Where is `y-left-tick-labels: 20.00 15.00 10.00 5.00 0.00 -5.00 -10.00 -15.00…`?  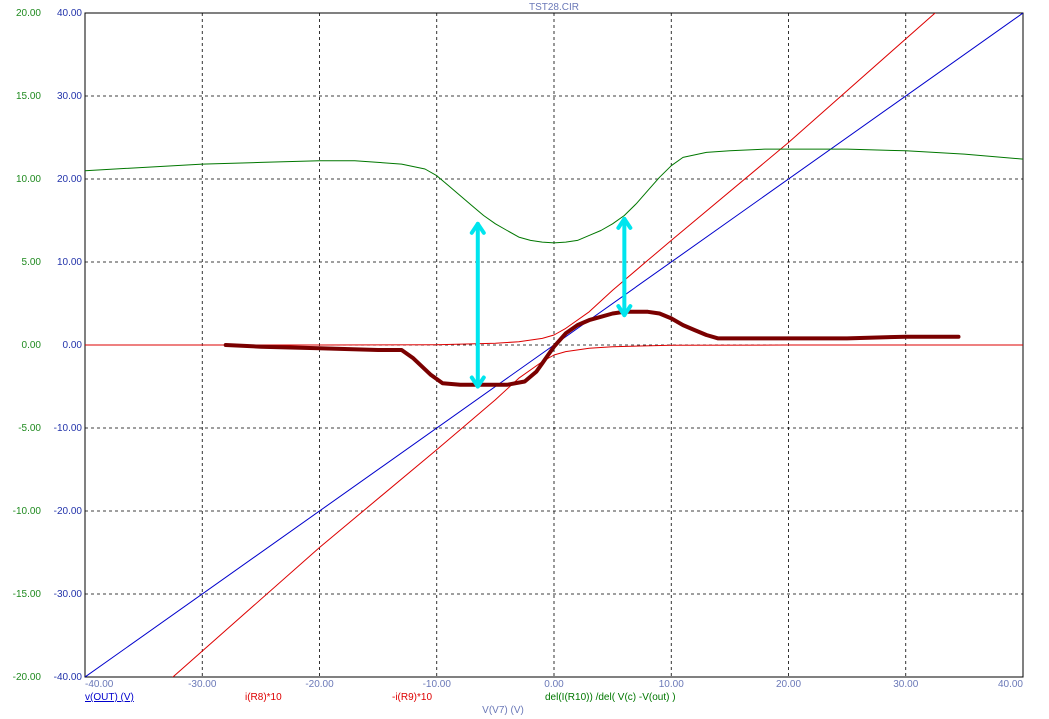 y-left-tick-labels: 20.00 15.00 10.00 5.00 0.00 -5.00 -10.00 -15.00… is located at coordinates (27, 345).